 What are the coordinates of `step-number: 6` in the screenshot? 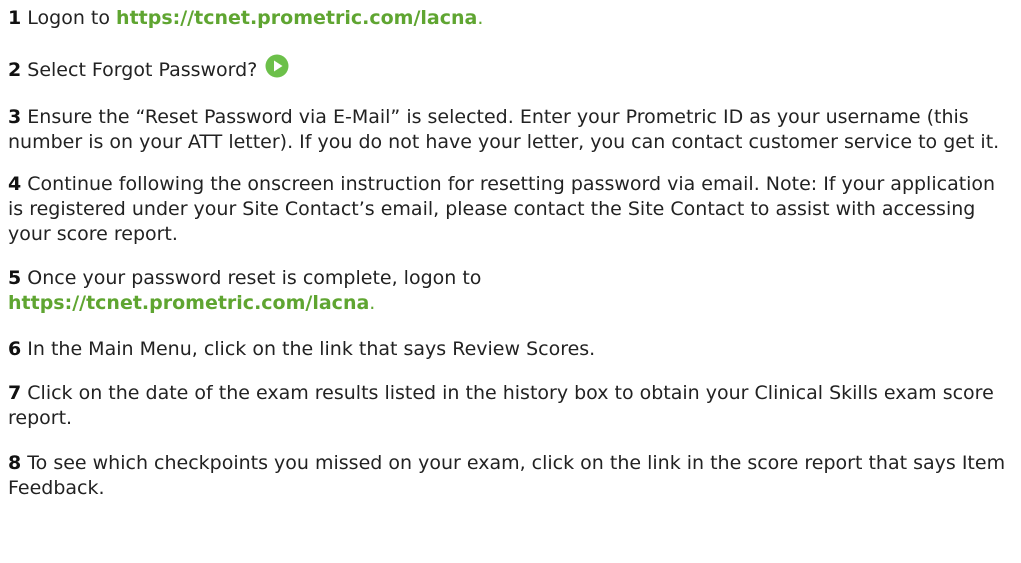 It's located at (15, 349).